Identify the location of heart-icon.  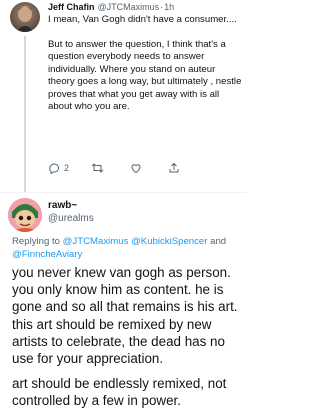
(136, 169).